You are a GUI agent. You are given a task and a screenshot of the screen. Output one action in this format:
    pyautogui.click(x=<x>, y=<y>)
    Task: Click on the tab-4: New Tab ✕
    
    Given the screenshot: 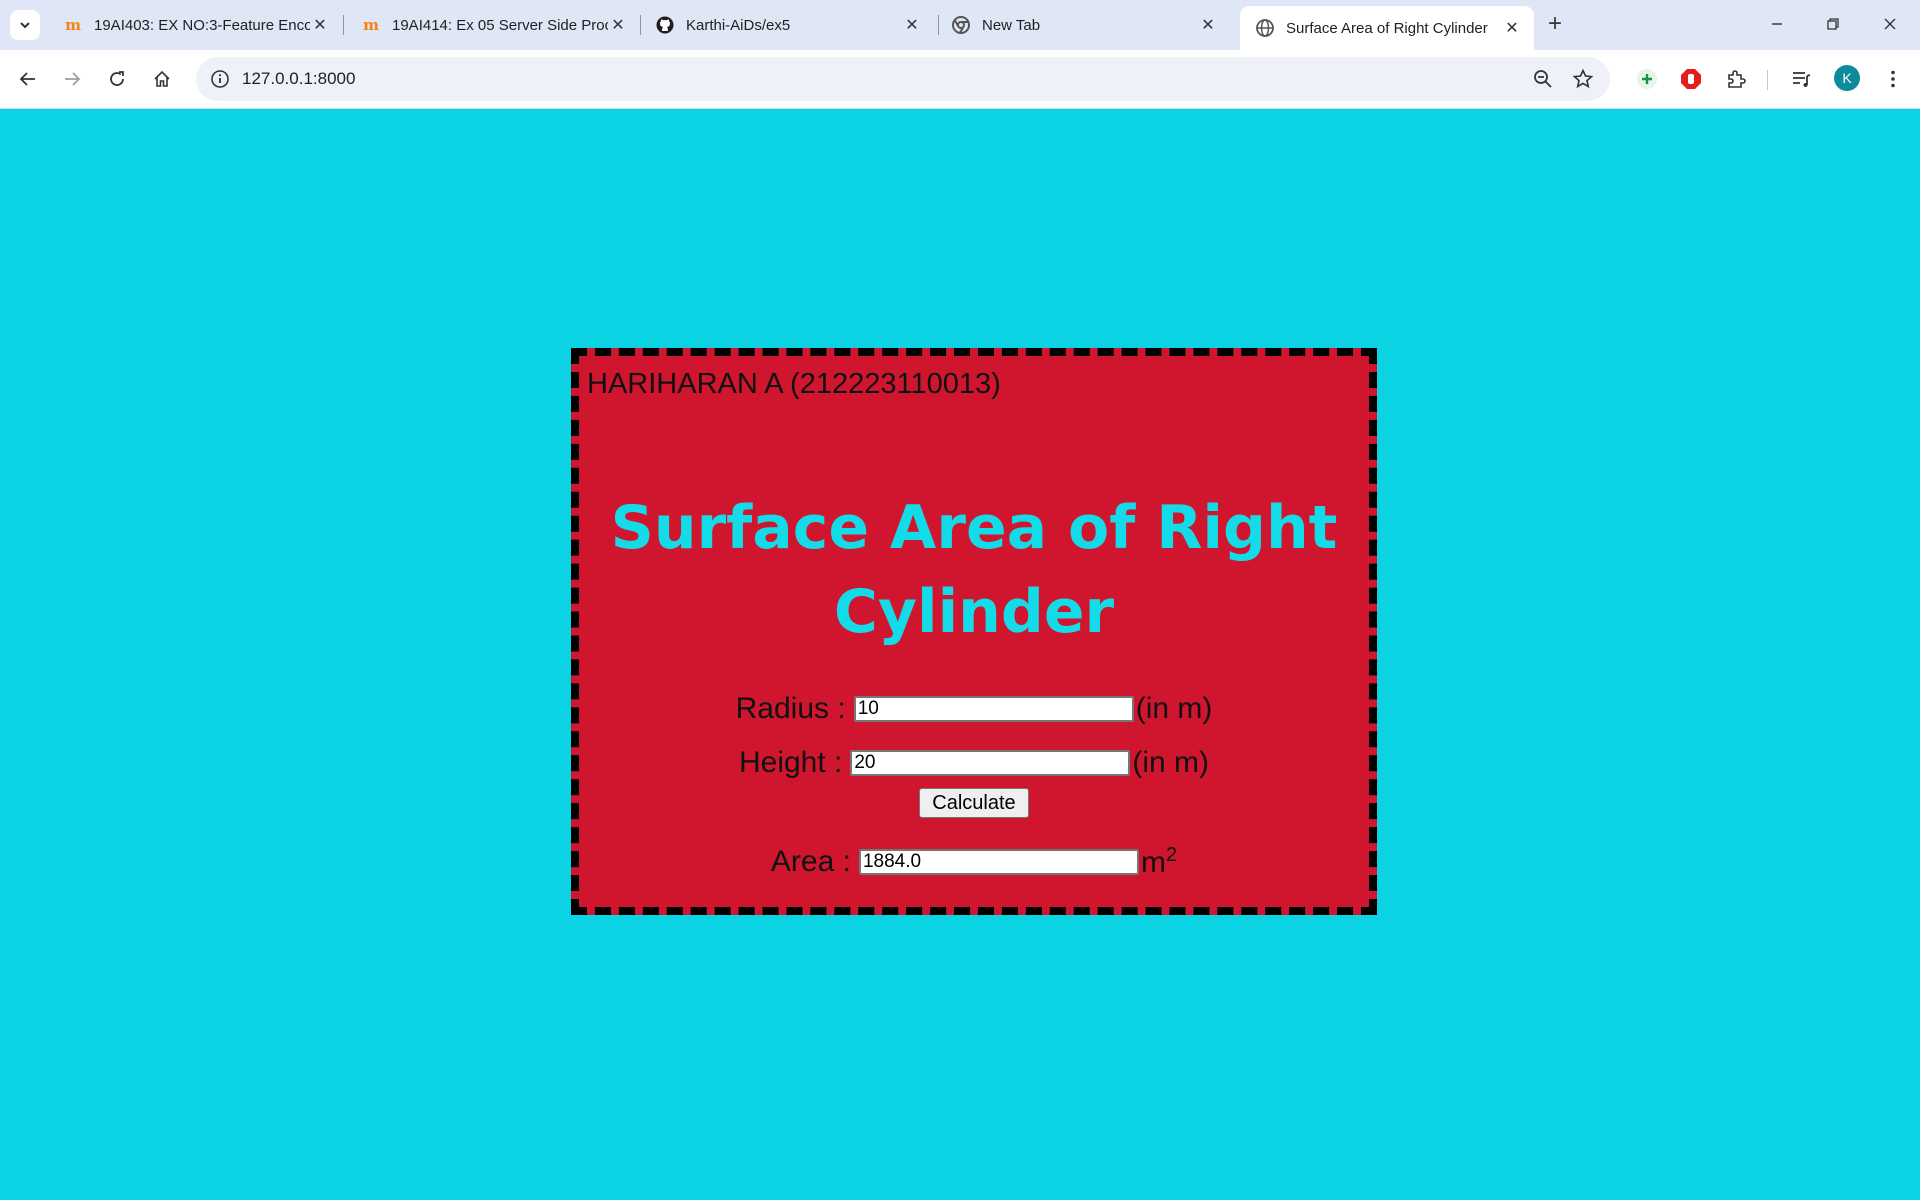 What is the action you would take?
    pyautogui.click(x=1083, y=25)
    